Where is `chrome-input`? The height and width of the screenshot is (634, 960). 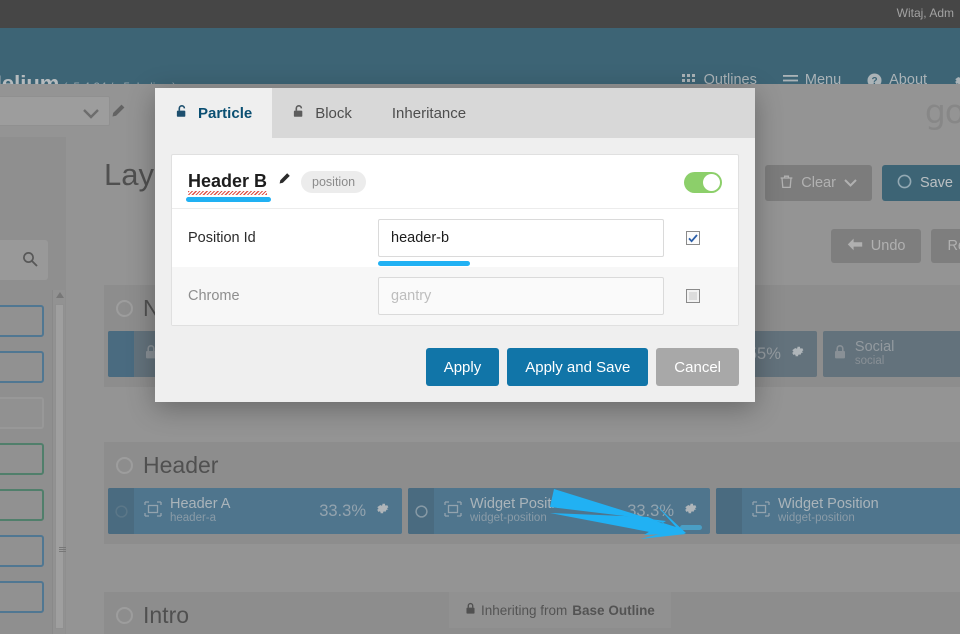 chrome-input is located at coordinates (521, 296).